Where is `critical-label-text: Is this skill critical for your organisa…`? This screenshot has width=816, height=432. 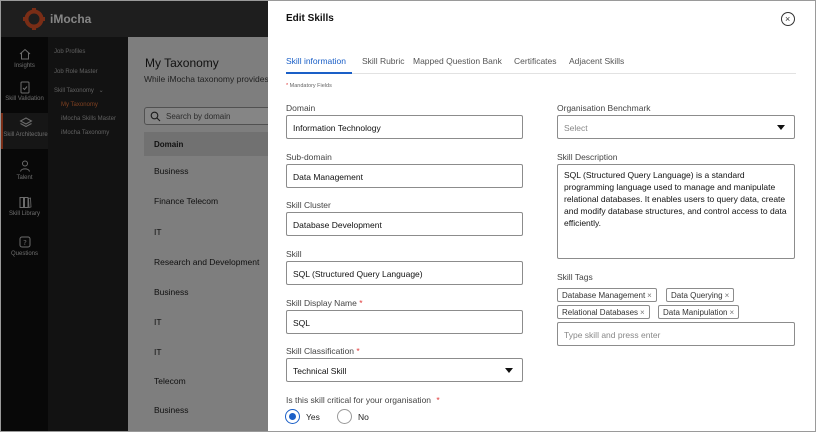 critical-label-text: Is this skill critical for your organisa… is located at coordinates (359, 400).